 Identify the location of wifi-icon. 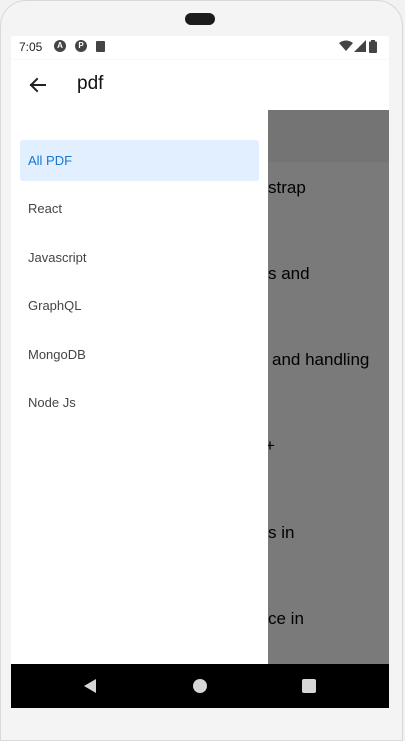
(346, 45).